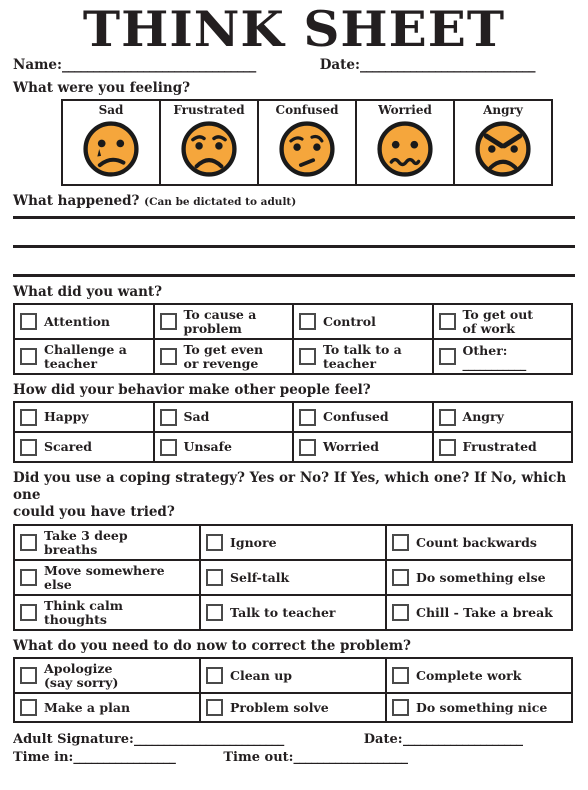 This screenshot has height=790, width=588. What do you see at coordinates (503, 321) in the screenshot?
I see `checkbox-option-to-get-out-of-work: To get out of work` at bounding box center [503, 321].